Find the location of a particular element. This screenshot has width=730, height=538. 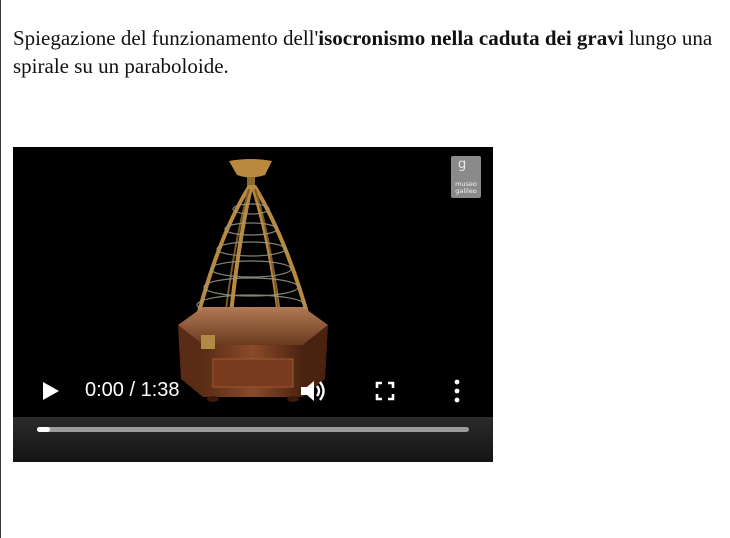

play-icon is located at coordinates (51, 391).